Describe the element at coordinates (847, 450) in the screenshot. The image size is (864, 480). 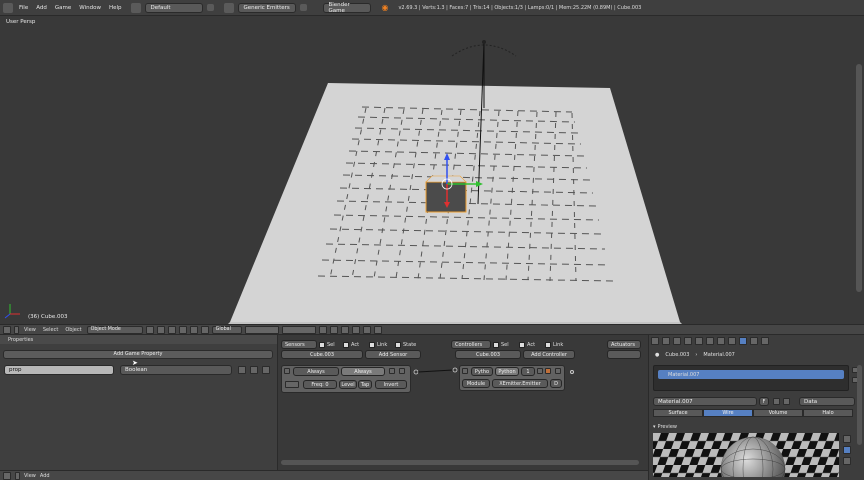
I see `preview-sphere-icon` at that location.